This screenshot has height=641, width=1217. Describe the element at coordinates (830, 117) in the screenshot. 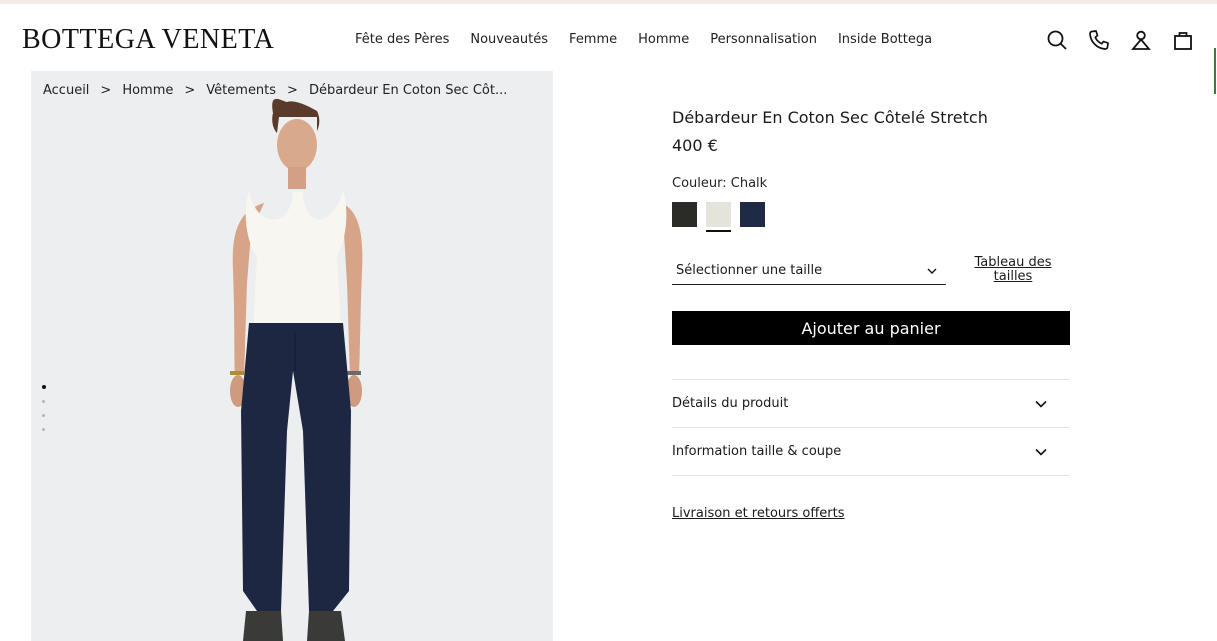

I see `product-title: Débardeur En Coton Sec Côtelé Stretch` at that location.